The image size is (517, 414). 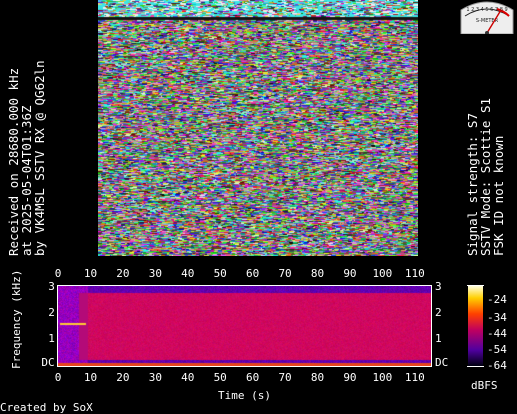 I want to click on y-tick-label-left: 3, so click(x=51, y=286).